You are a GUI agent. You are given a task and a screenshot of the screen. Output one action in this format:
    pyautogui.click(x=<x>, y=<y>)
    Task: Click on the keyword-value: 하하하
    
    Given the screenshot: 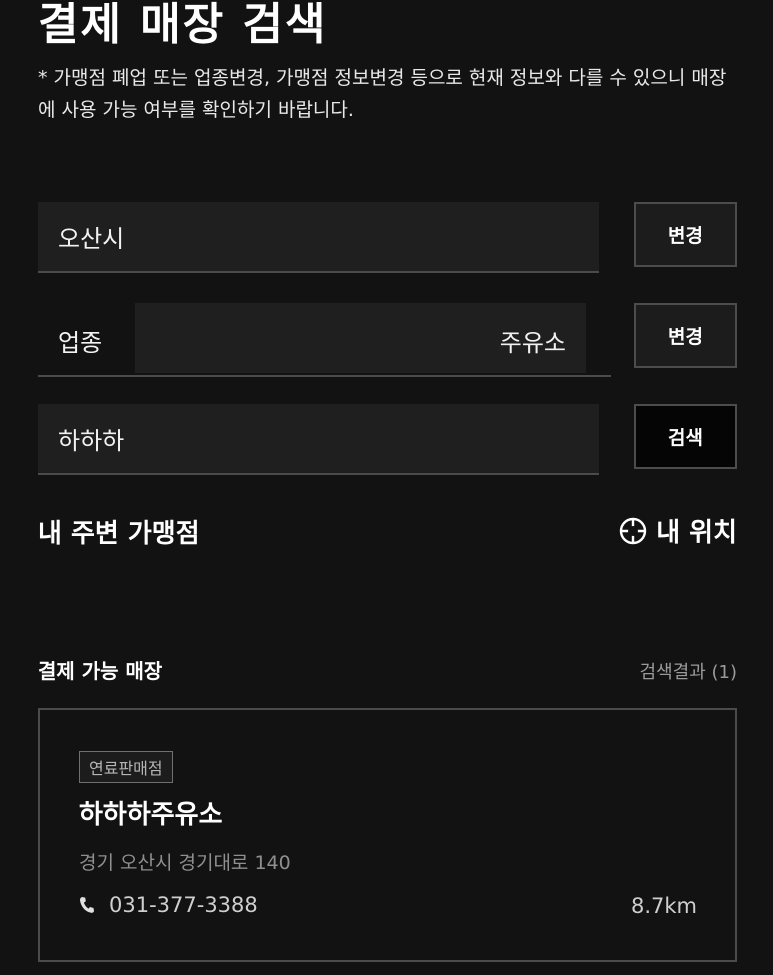 What is the action you would take?
    pyautogui.click(x=91, y=441)
    